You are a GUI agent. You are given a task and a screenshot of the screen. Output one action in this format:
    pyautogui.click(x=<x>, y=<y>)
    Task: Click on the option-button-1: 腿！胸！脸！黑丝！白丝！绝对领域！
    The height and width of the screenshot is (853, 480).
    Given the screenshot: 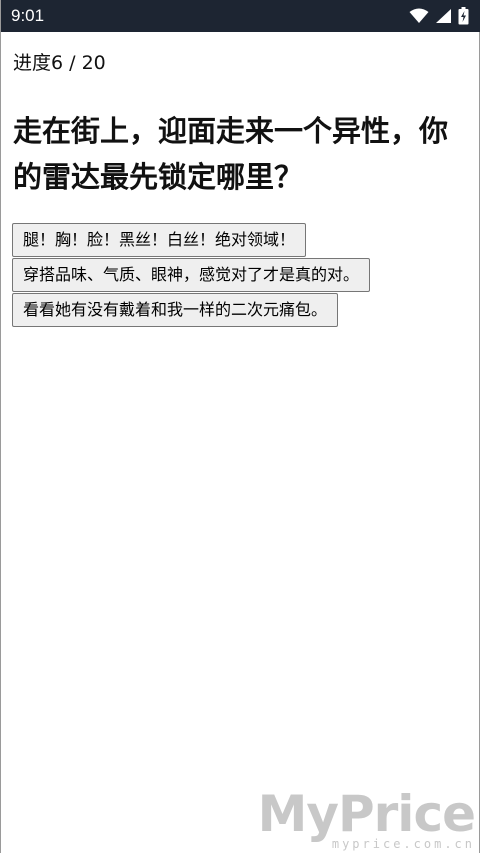 What is the action you would take?
    pyautogui.click(x=159, y=240)
    